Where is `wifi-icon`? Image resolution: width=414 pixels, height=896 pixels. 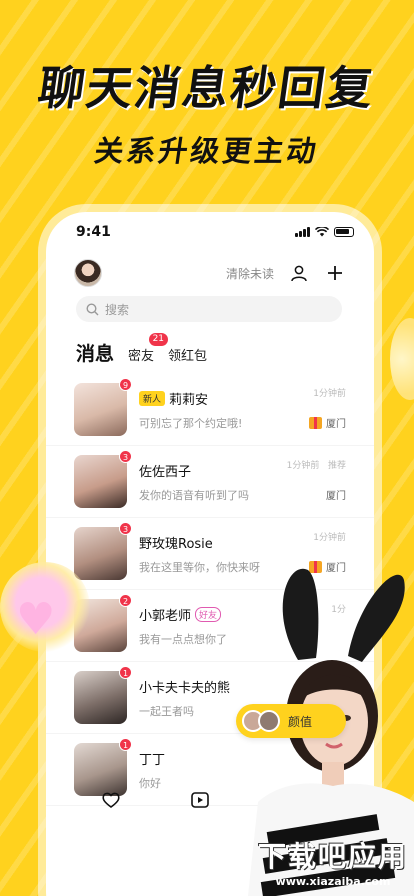 wifi-icon is located at coordinates (322, 232).